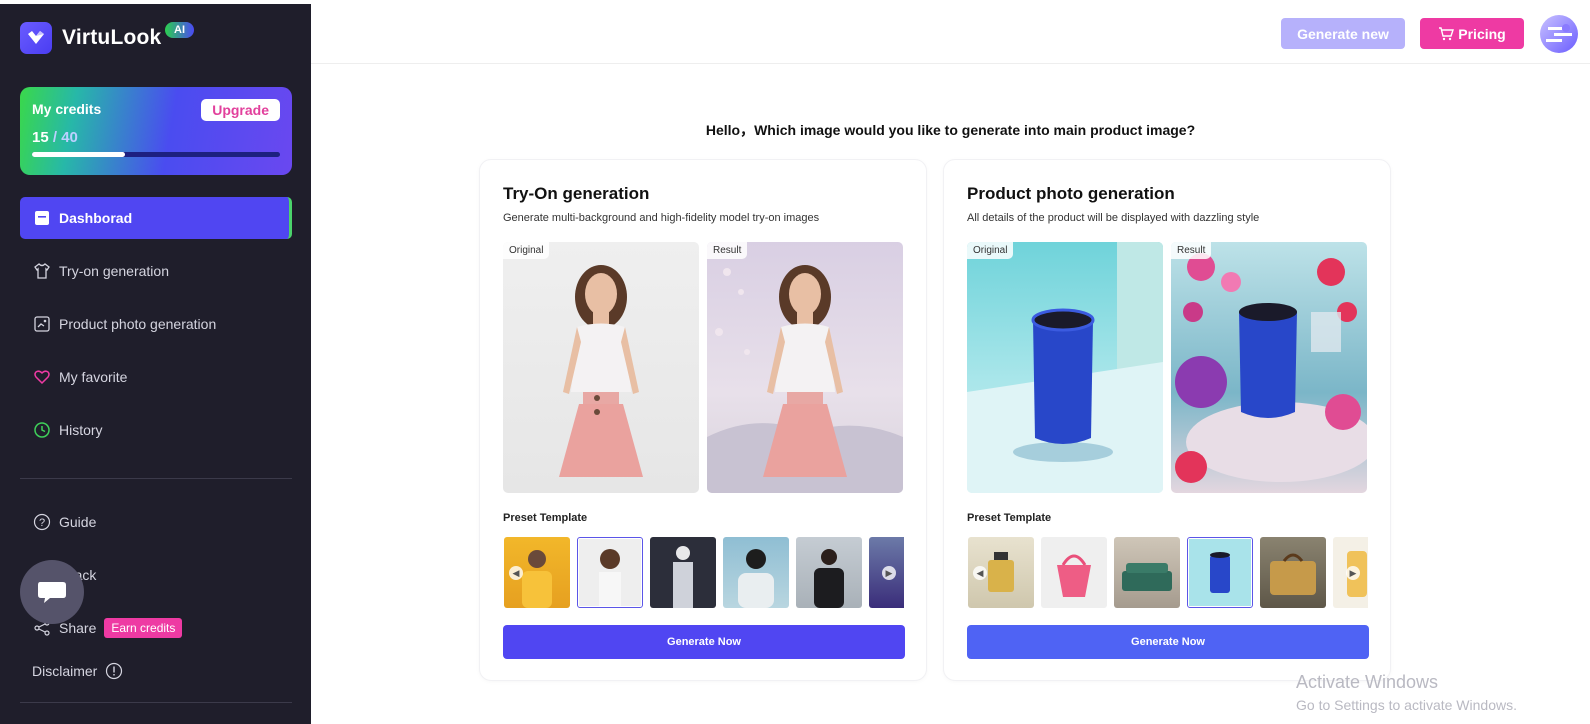 The width and height of the screenshot is (1590, 724). Describe the element at coordinates (96, 218) in the screenshot. I see `nav-label: Dashborad` at that location.